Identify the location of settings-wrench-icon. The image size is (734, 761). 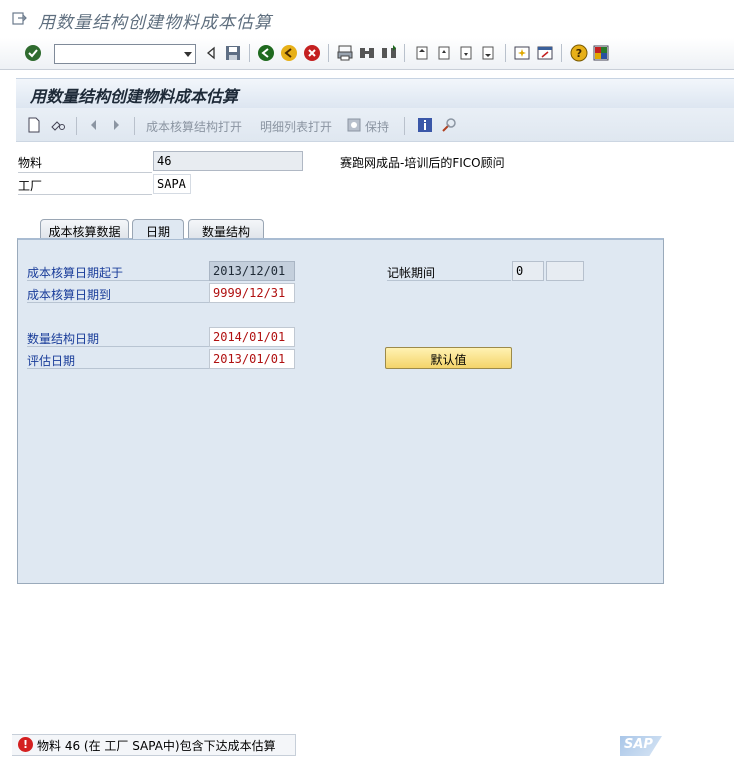
(449, 125).